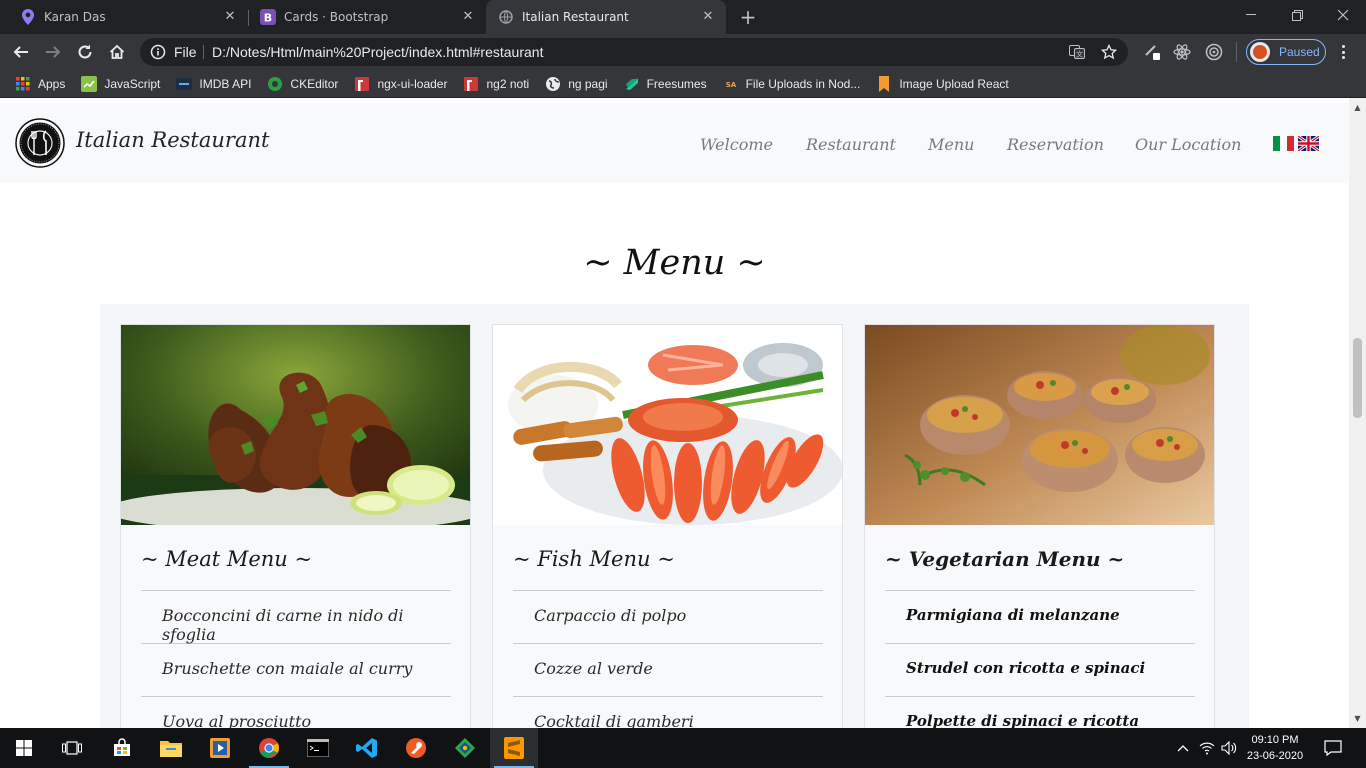 The image size is (1366, 768). What do you see at coordinates (225, 83) in the screenshot?
I see `bookmark-label: IMDB API` at bounding box center [225, 83].